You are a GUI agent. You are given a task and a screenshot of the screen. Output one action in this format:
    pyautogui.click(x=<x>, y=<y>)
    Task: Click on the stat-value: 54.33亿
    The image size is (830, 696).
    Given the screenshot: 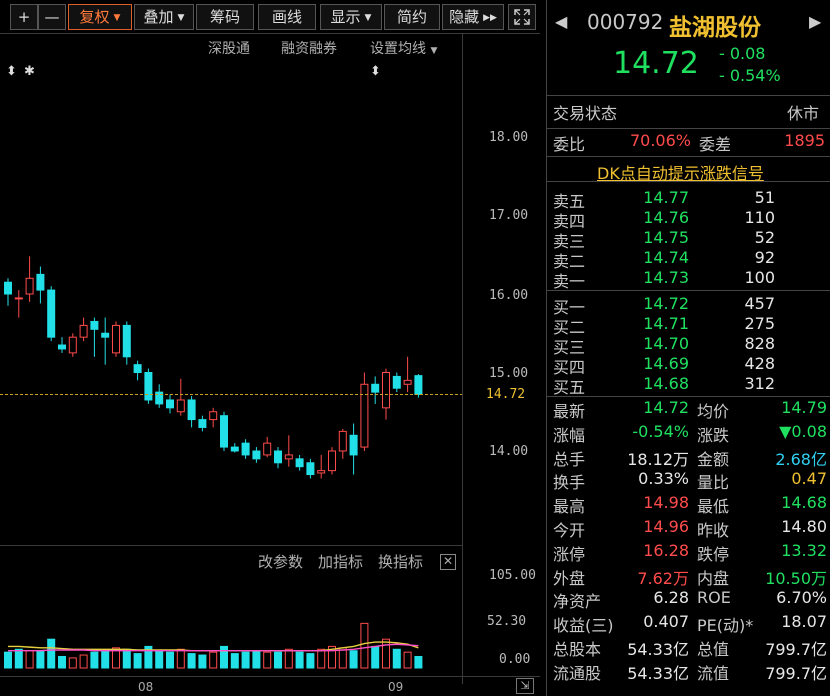 What is the action you would take?
    pyautogui.click(x=658, y=673)
    